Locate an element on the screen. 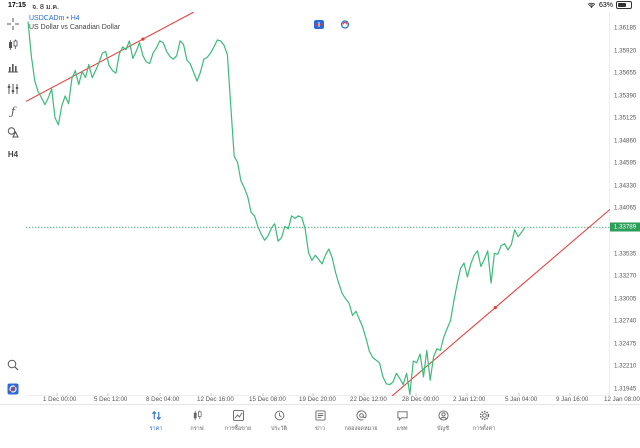 The image size is (640, 448). news-icon is located at coordinates (320, 415).